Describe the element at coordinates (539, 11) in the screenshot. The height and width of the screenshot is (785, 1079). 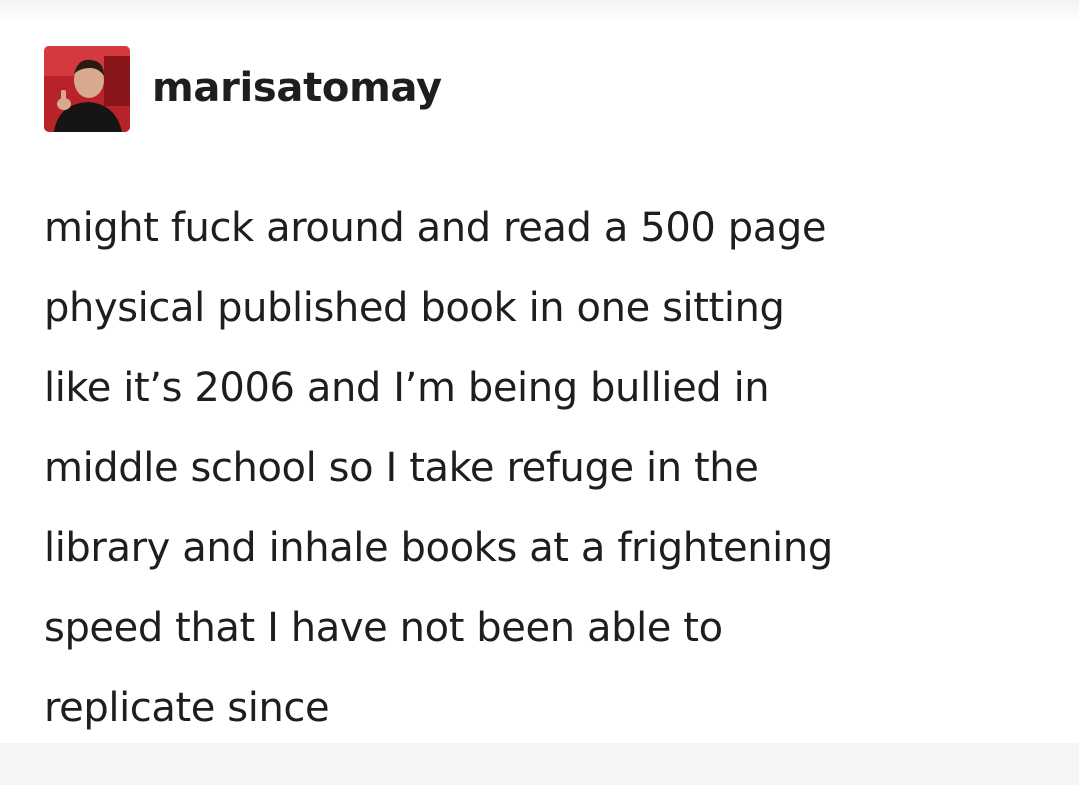
I see `top-edge-shade` at that location.